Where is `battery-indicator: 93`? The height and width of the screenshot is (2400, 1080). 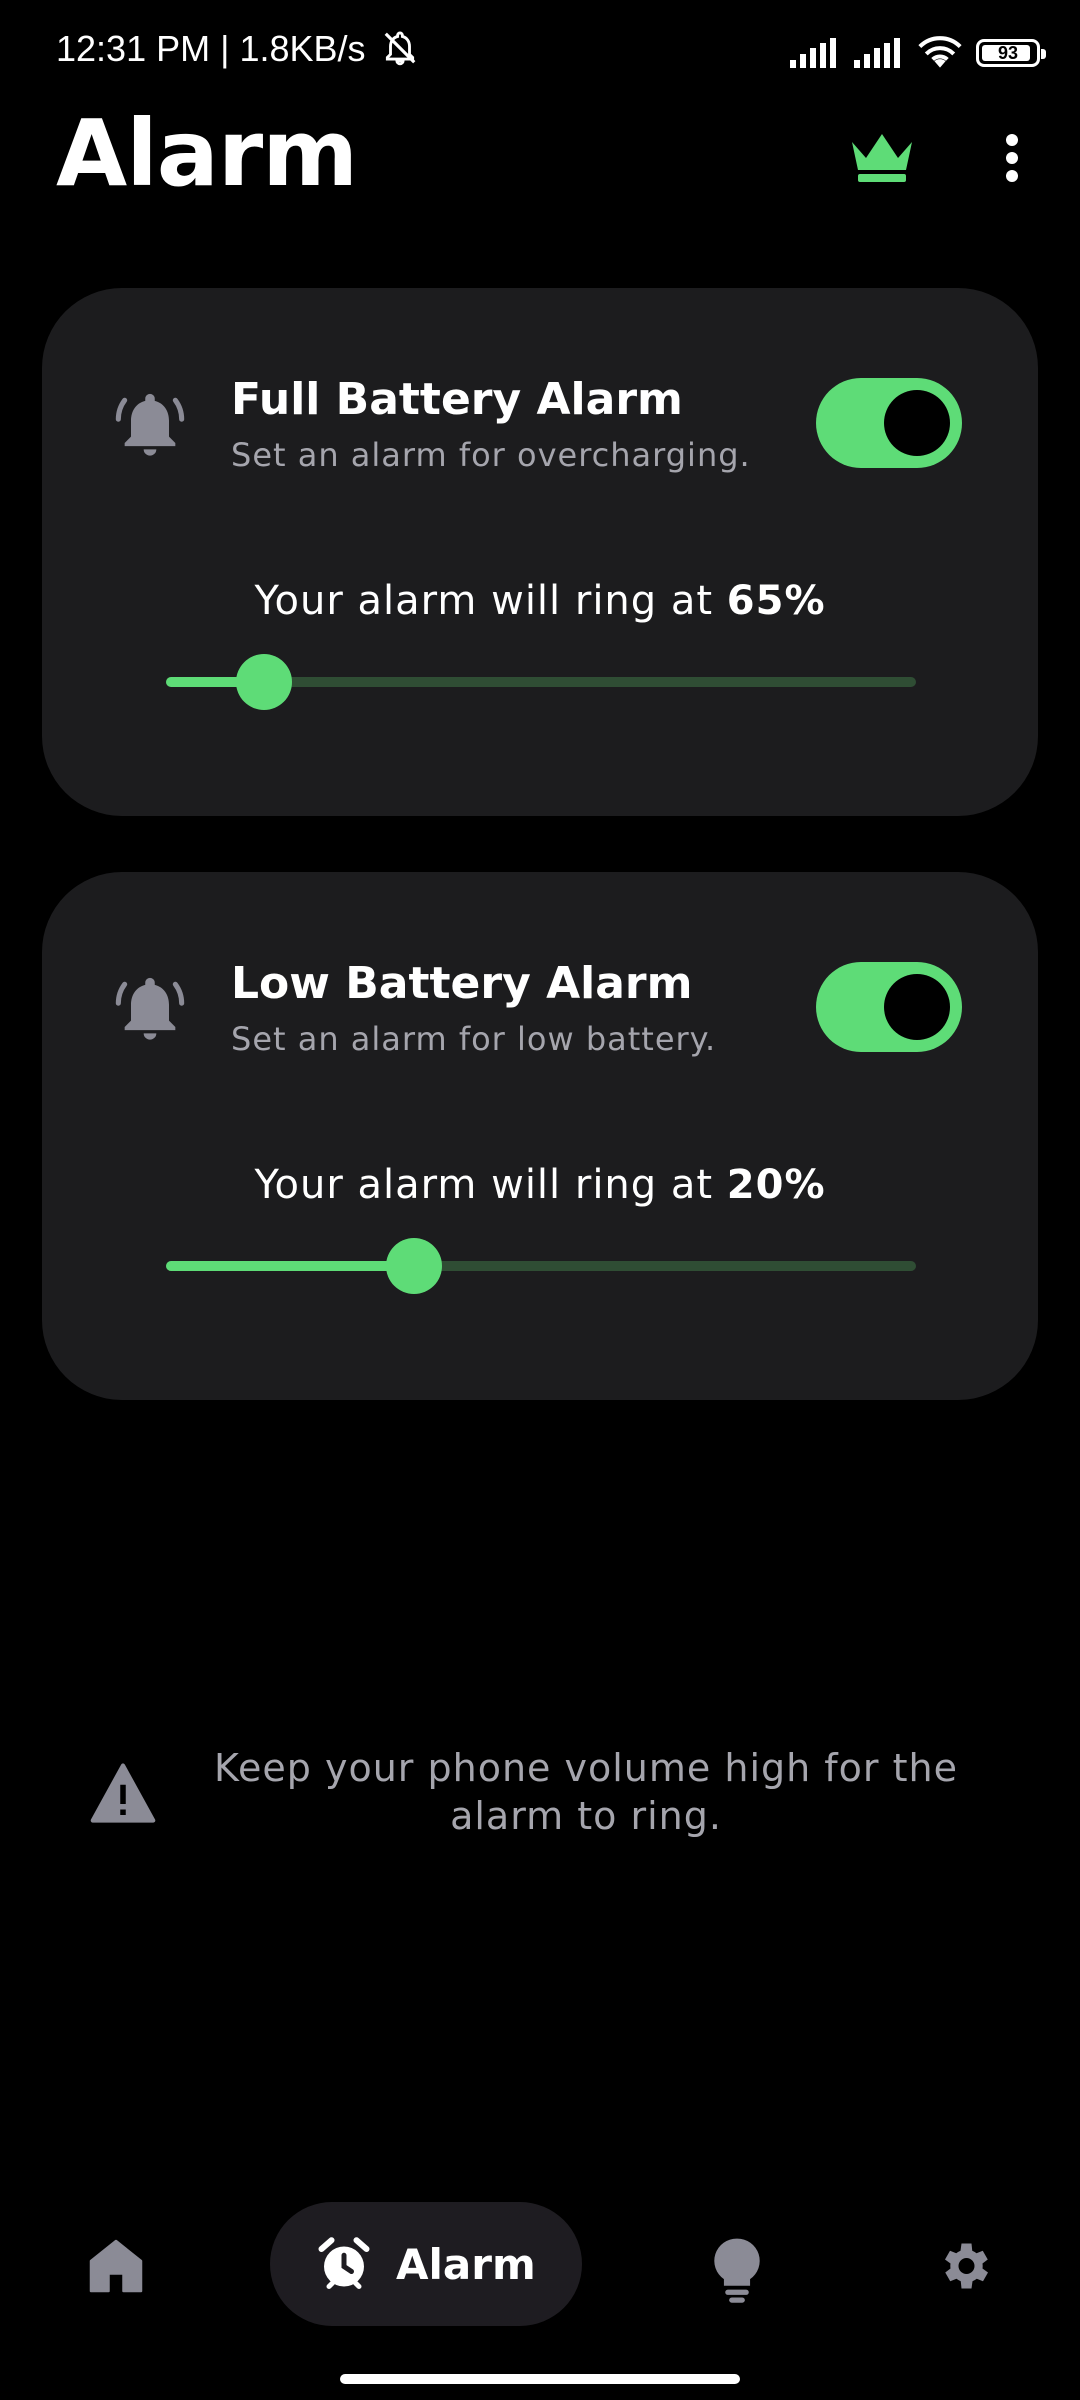
battery-indicator: 93 is located at coordinates (1011, 53).